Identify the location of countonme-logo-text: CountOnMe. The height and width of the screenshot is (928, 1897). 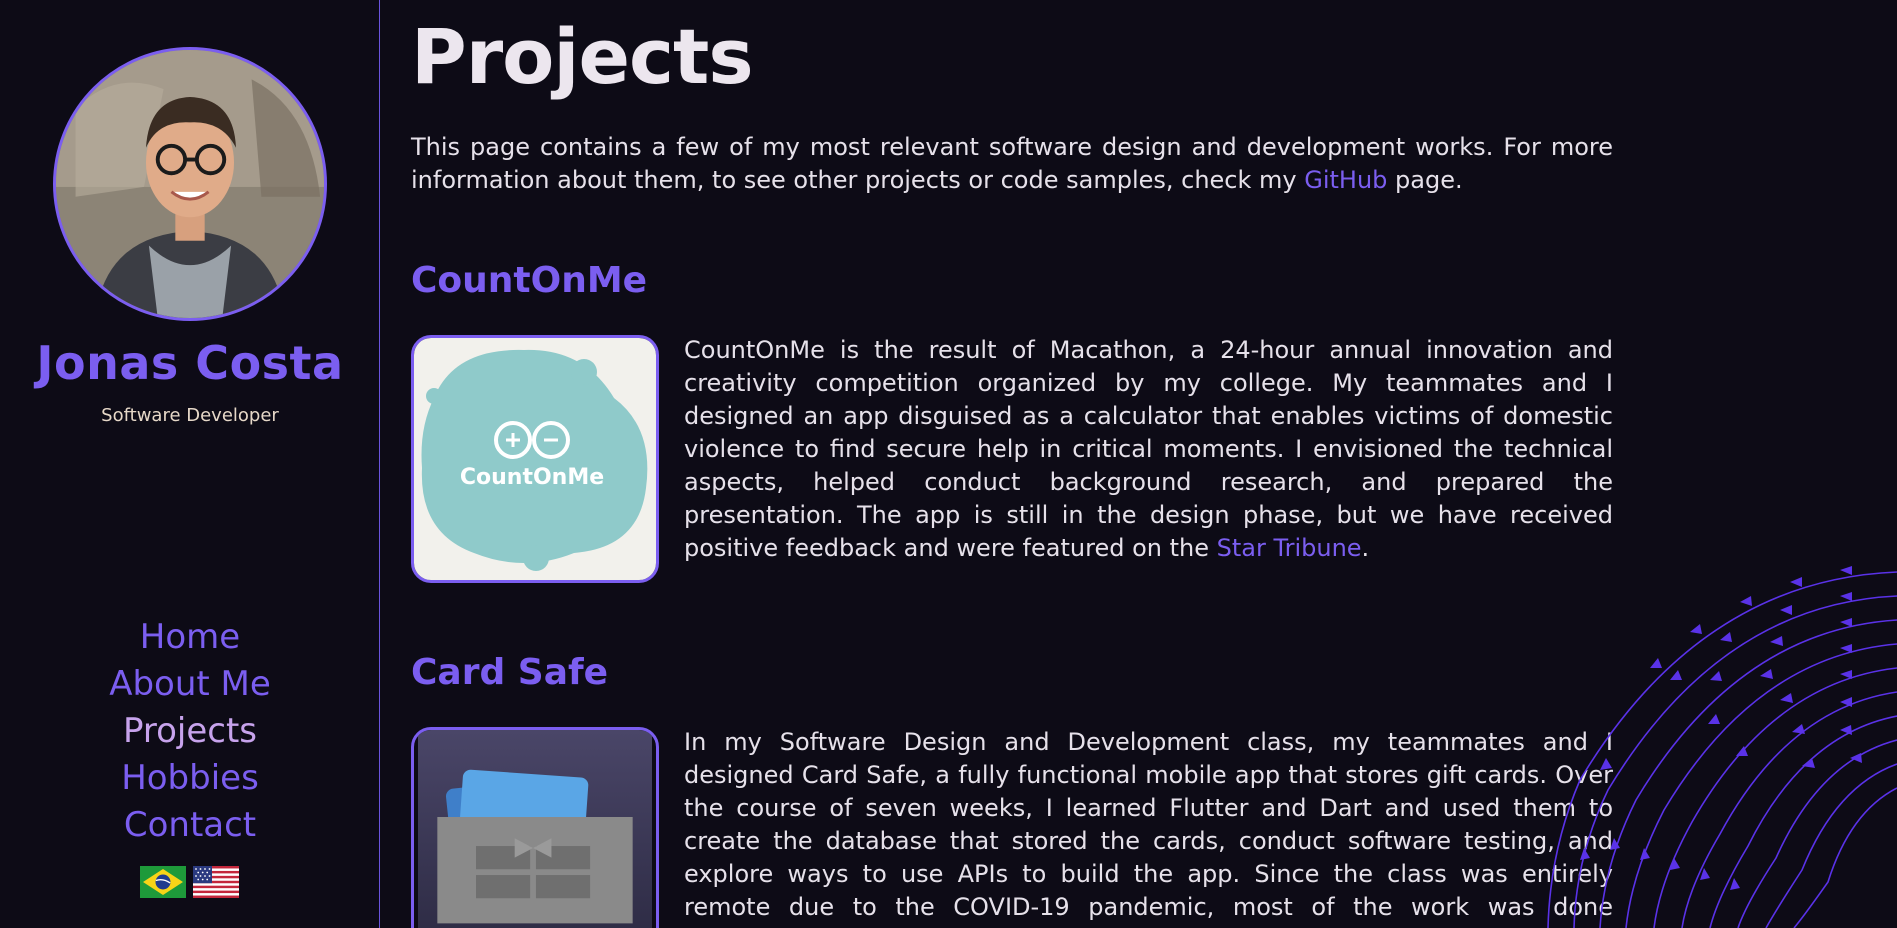
(532, 477).